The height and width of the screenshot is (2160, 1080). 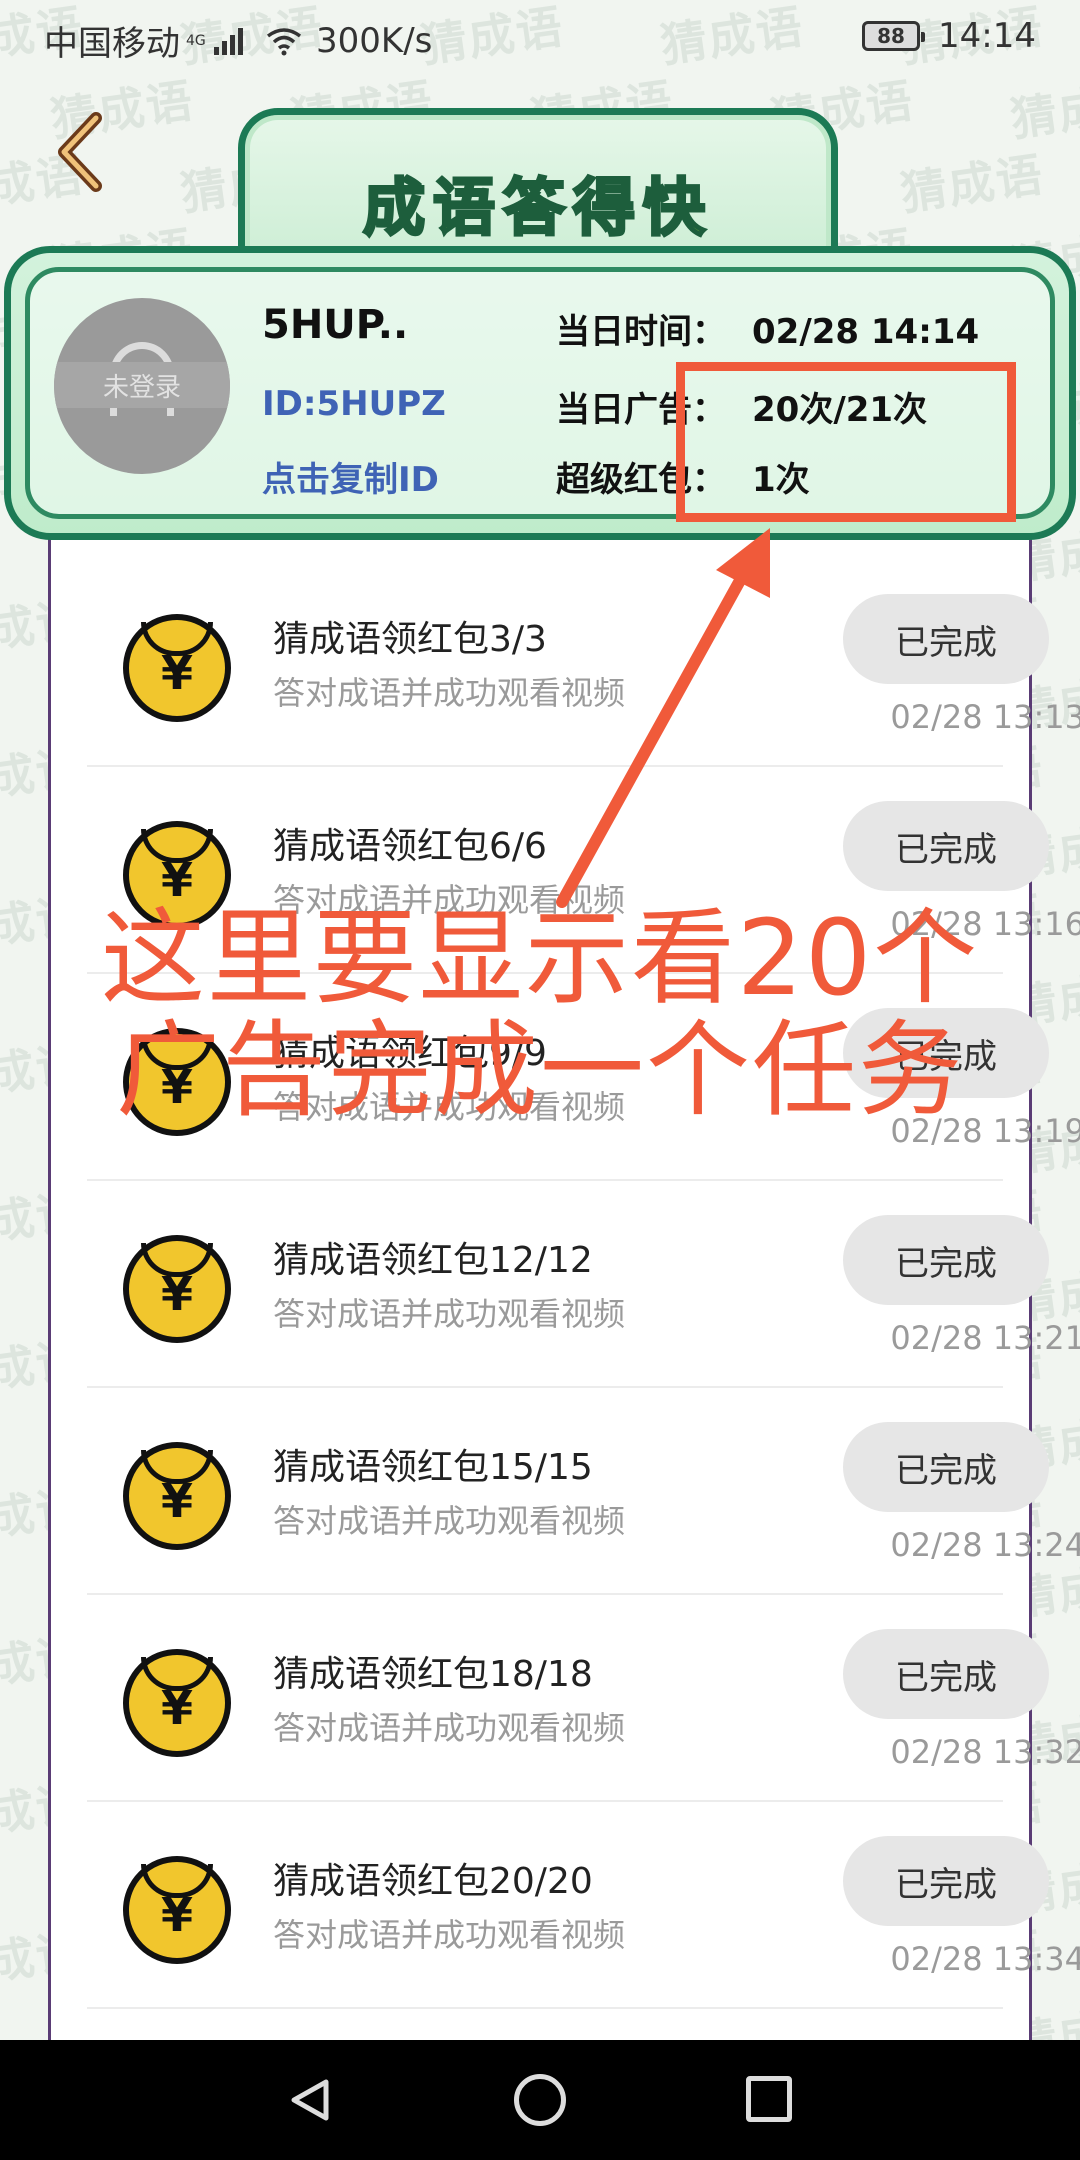 What do you see at coordinates (891, 36) in the screenshot?
I see `battery-level: 88` at bounding box center [891, 36].